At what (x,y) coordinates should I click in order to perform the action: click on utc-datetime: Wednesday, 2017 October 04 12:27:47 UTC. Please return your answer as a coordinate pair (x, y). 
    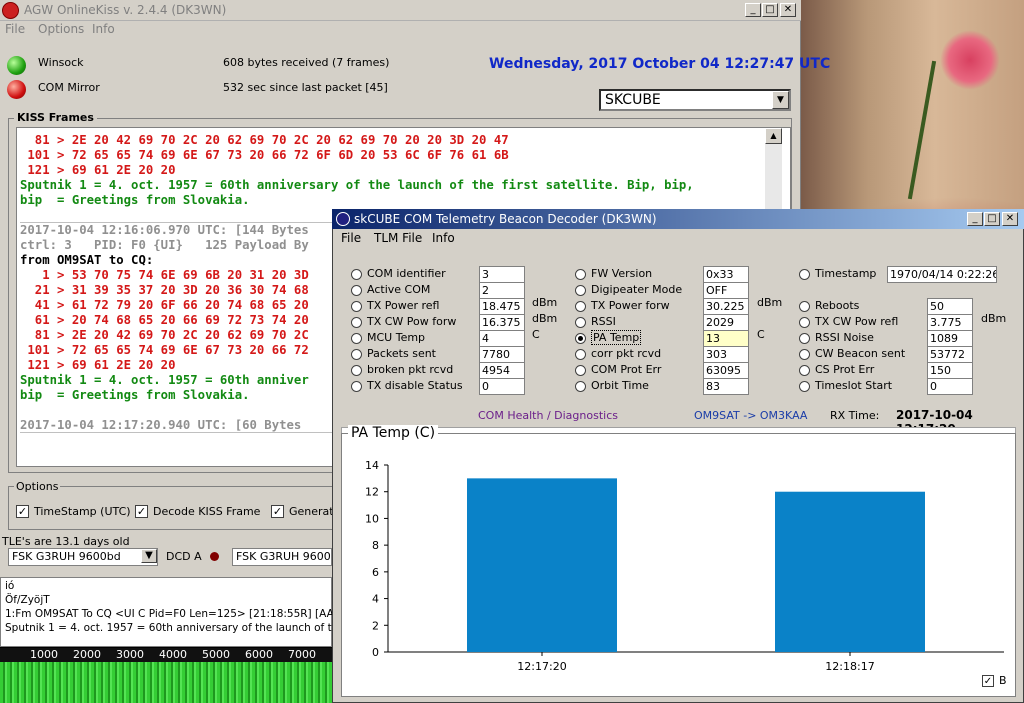
    Looking at the image, I should click on (660, 64).